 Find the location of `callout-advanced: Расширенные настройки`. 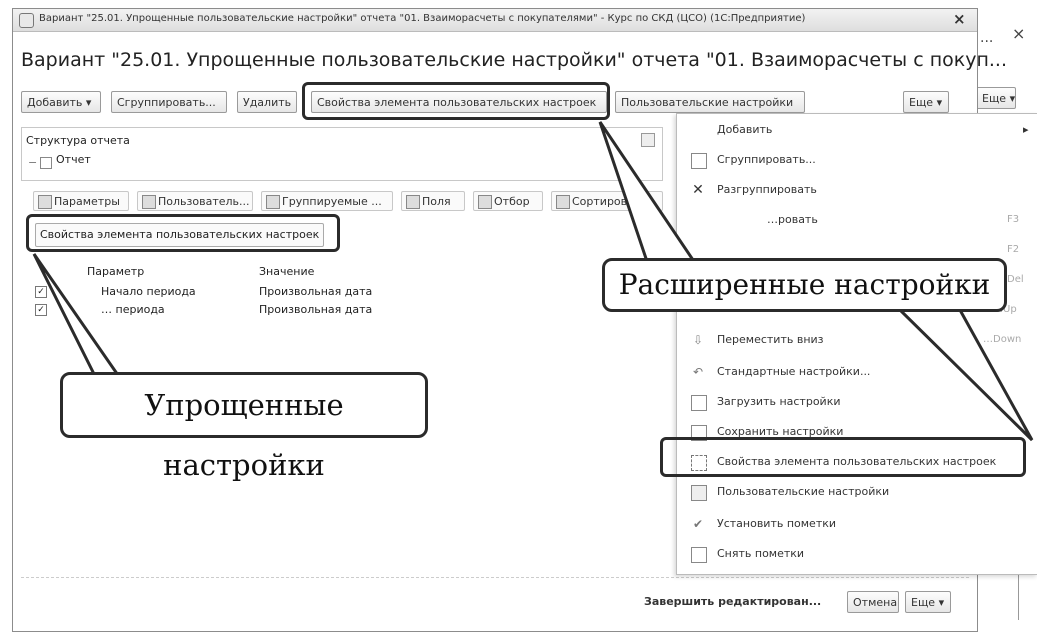

callout-advanced: Расширенные настройки is located at coordinates (804, 285).